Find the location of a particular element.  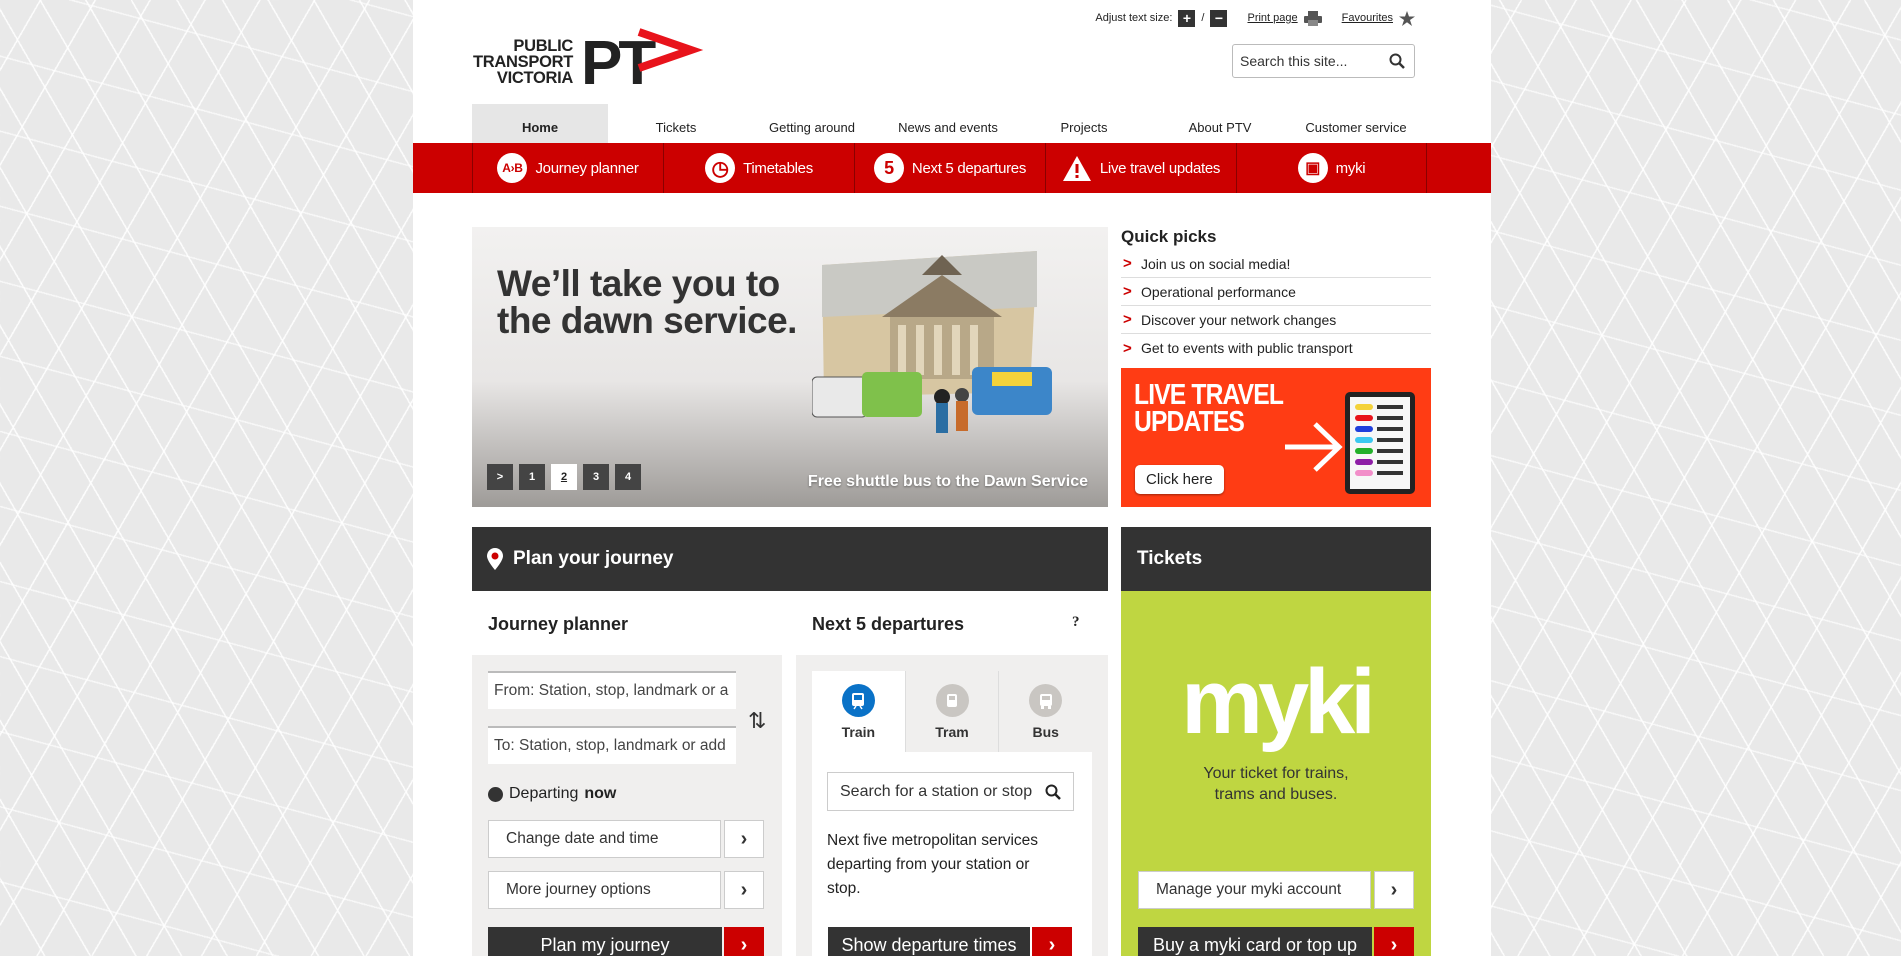

mode-label: Bus is located at coordinates (1045, 732).